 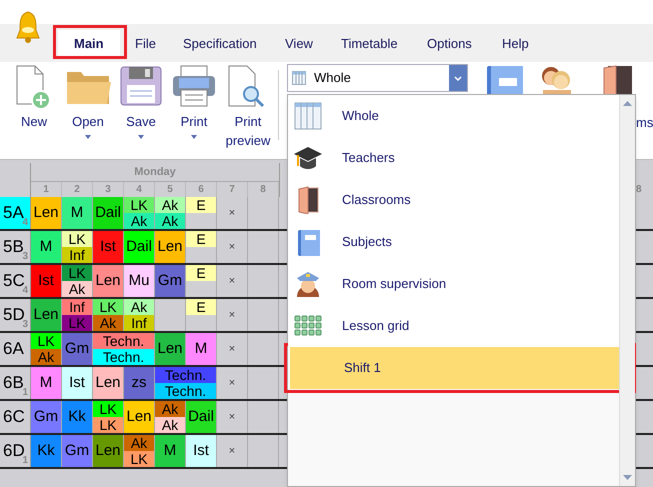 I want to click on ribbon-button: New, so click(x=34, y=97).